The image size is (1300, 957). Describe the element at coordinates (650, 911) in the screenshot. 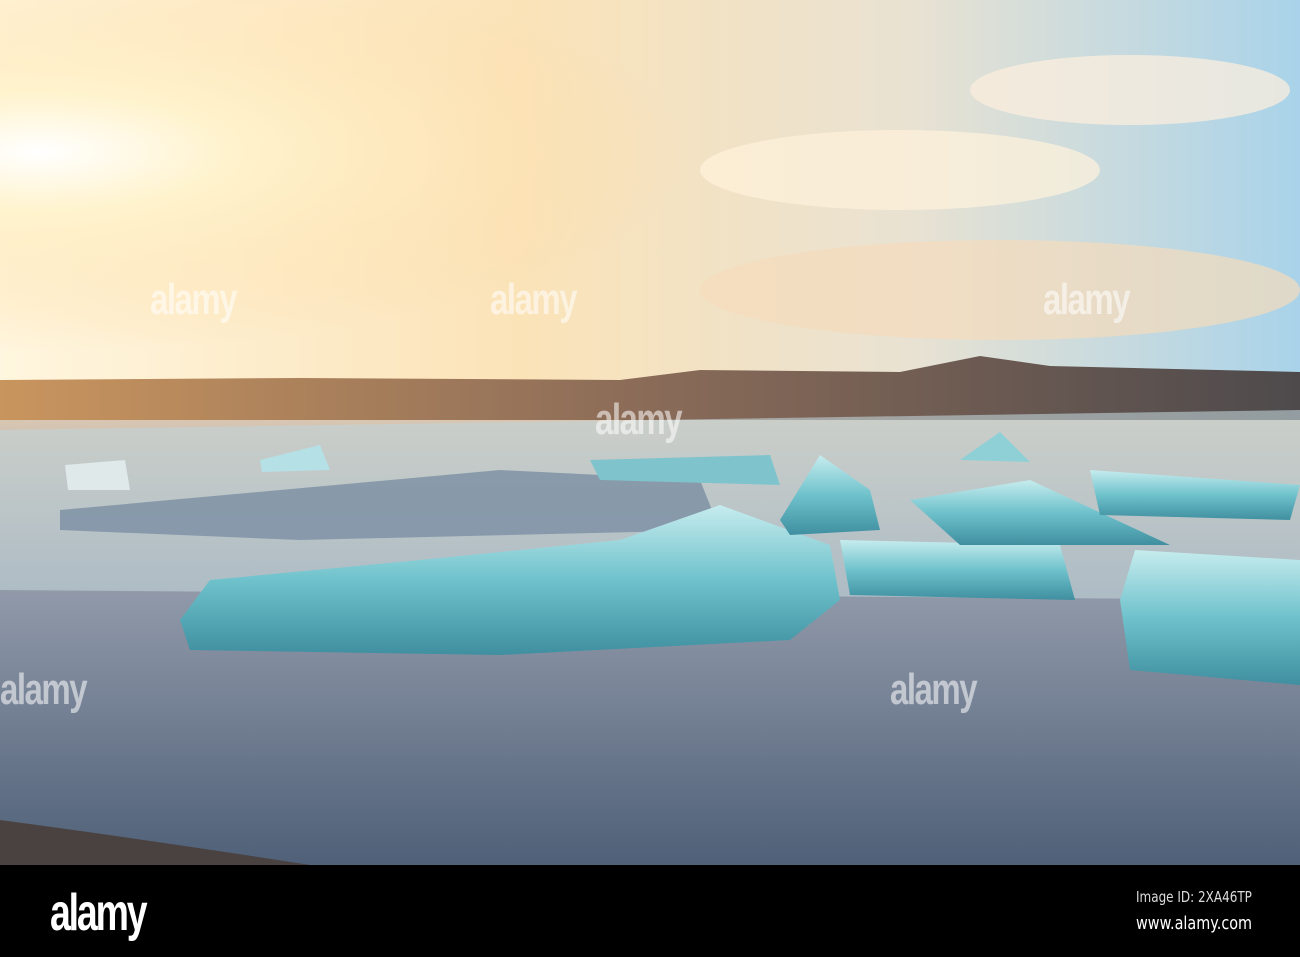

I see `footer-bar: alamy Image ID: 2XA46TP www.alamy.com` at that location.